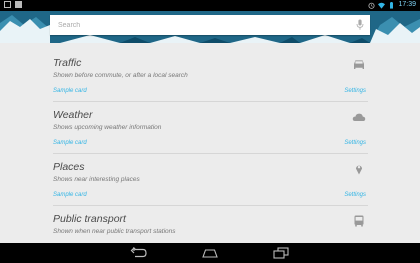 This screenshot has height=263, width=420. I want to click on search-bar, so click(210, 25).